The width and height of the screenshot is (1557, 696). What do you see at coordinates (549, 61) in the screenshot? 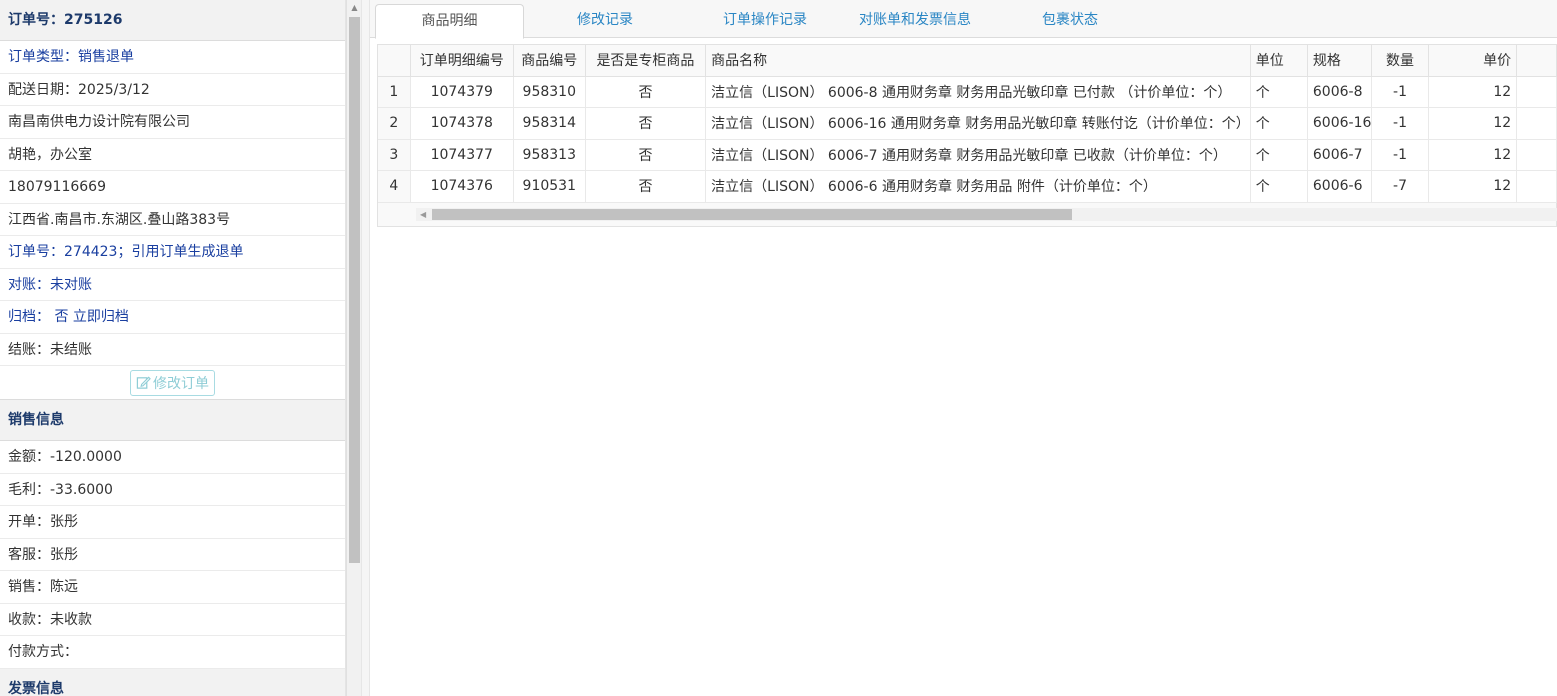
I see `column-header: 商品编号` at bounding box center [549, 61].